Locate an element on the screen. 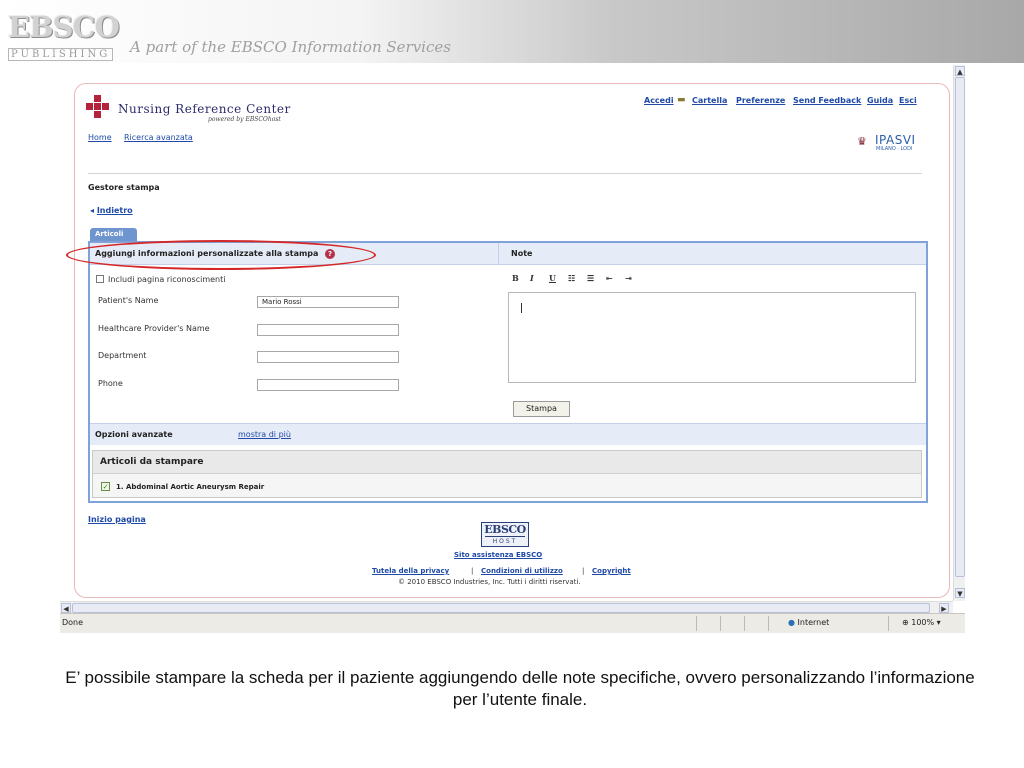  stampa-button: Stampa is located at coordinates (541, 409).